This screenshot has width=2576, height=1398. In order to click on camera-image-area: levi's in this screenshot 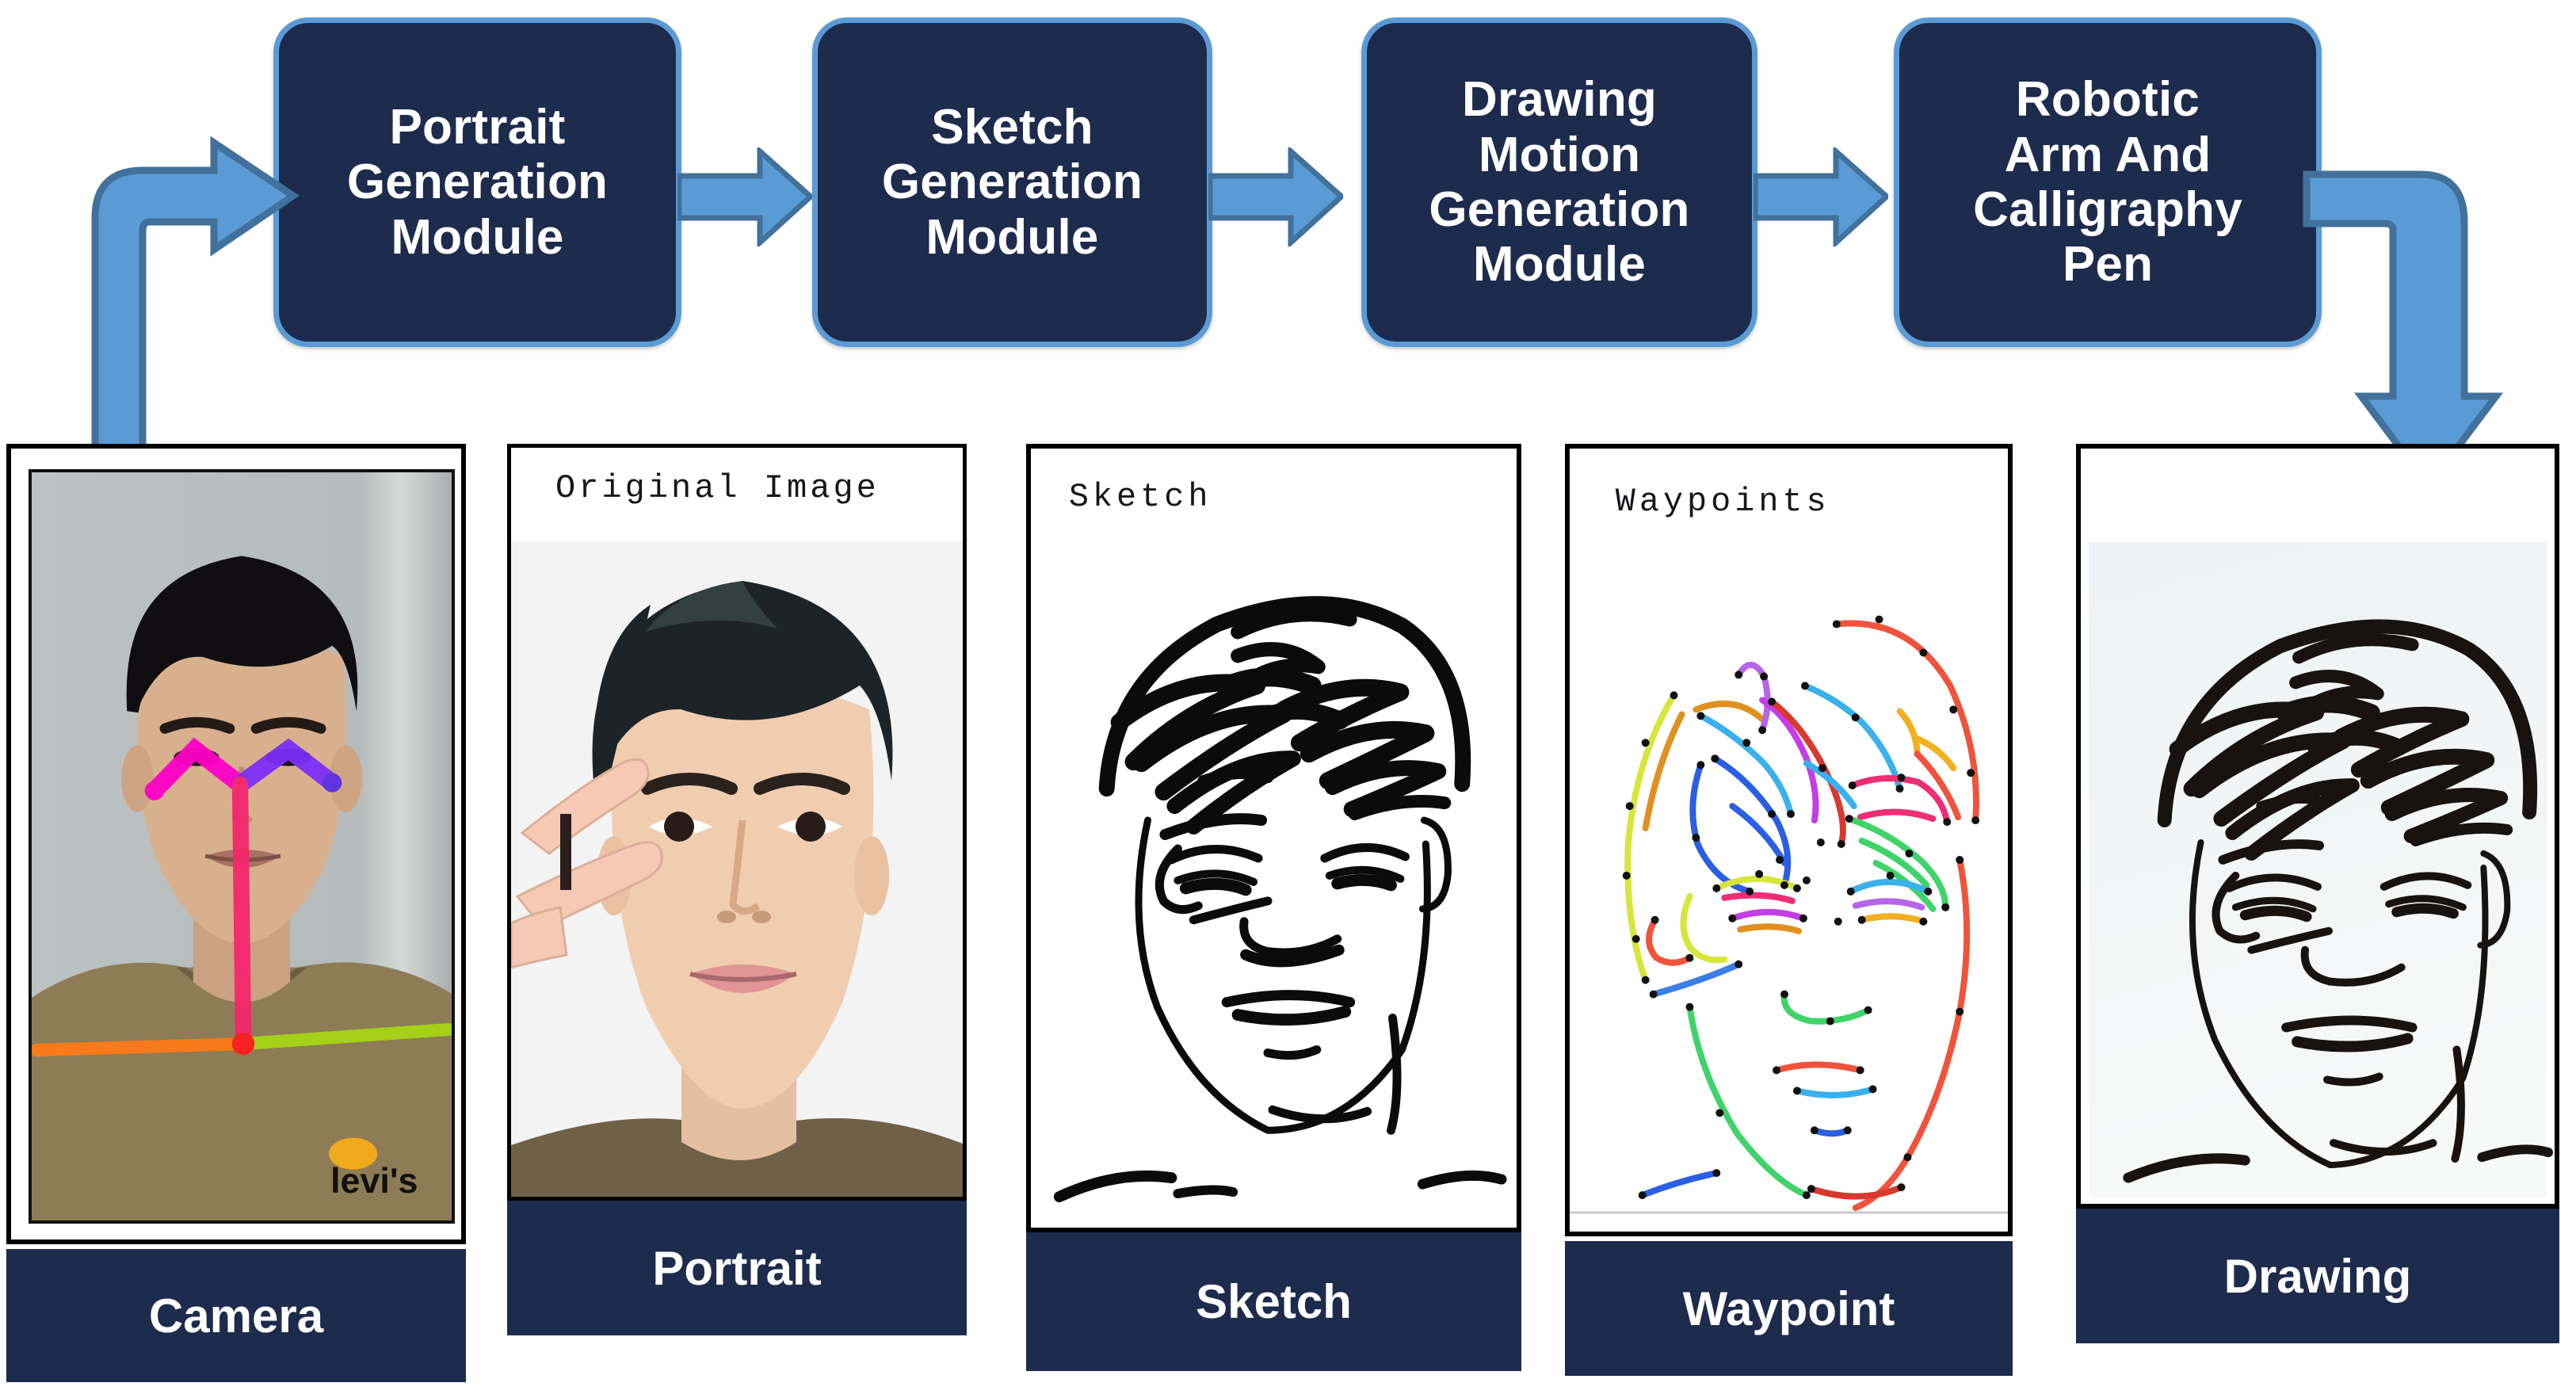, I will do `click(236, 844)`.